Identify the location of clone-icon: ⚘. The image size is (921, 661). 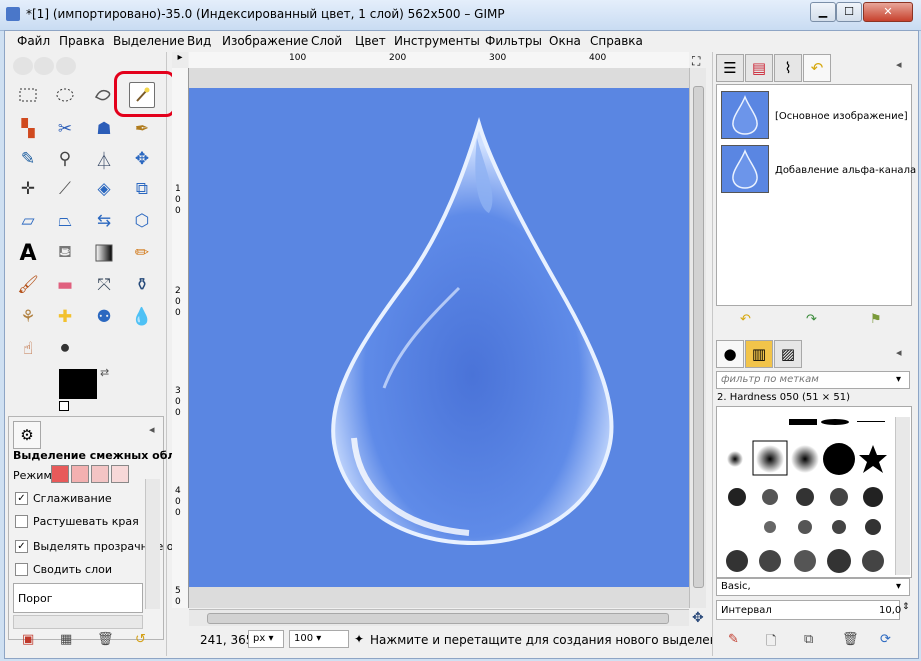
(28, 317).